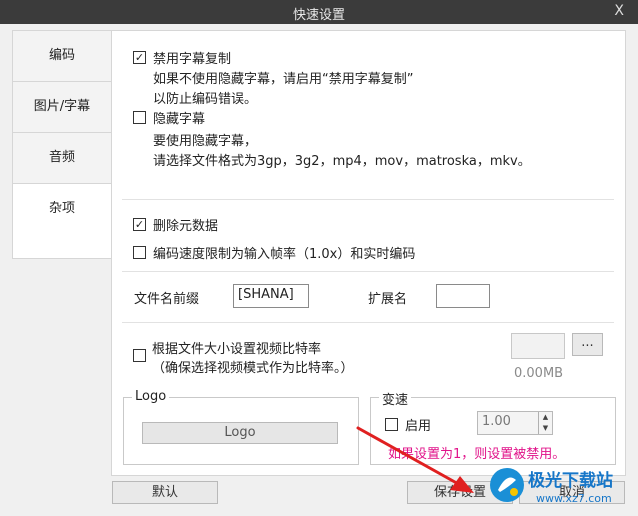  Describe the element at coordinates (240, 433) in the screenshot. I see `logo-button: Logo` at that location.